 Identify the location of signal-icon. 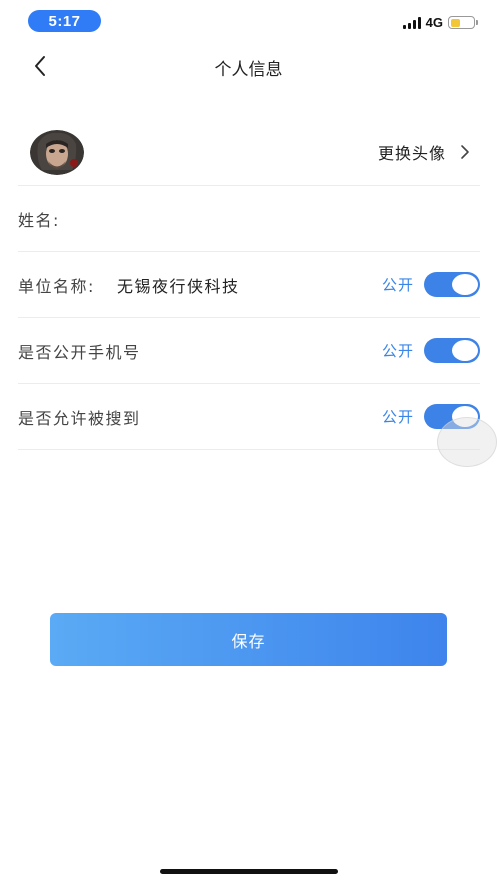
(411, 22).